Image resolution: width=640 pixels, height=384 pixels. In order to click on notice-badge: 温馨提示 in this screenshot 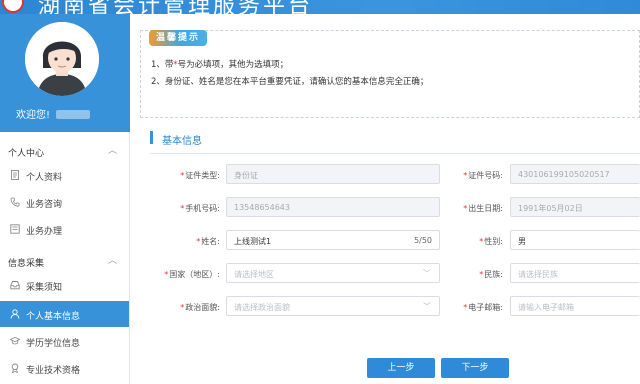, I will do `click(178, 38)`.